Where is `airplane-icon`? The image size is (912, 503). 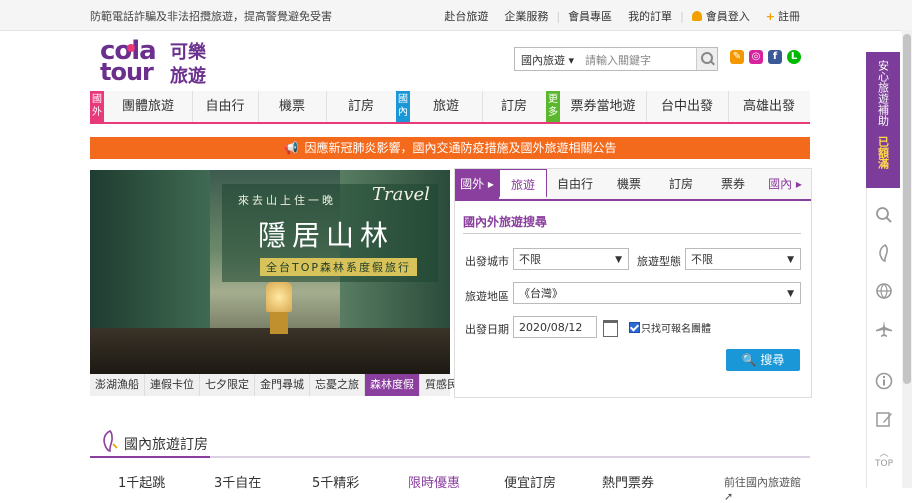 airplane-icon is located at coordinates (884, 329).